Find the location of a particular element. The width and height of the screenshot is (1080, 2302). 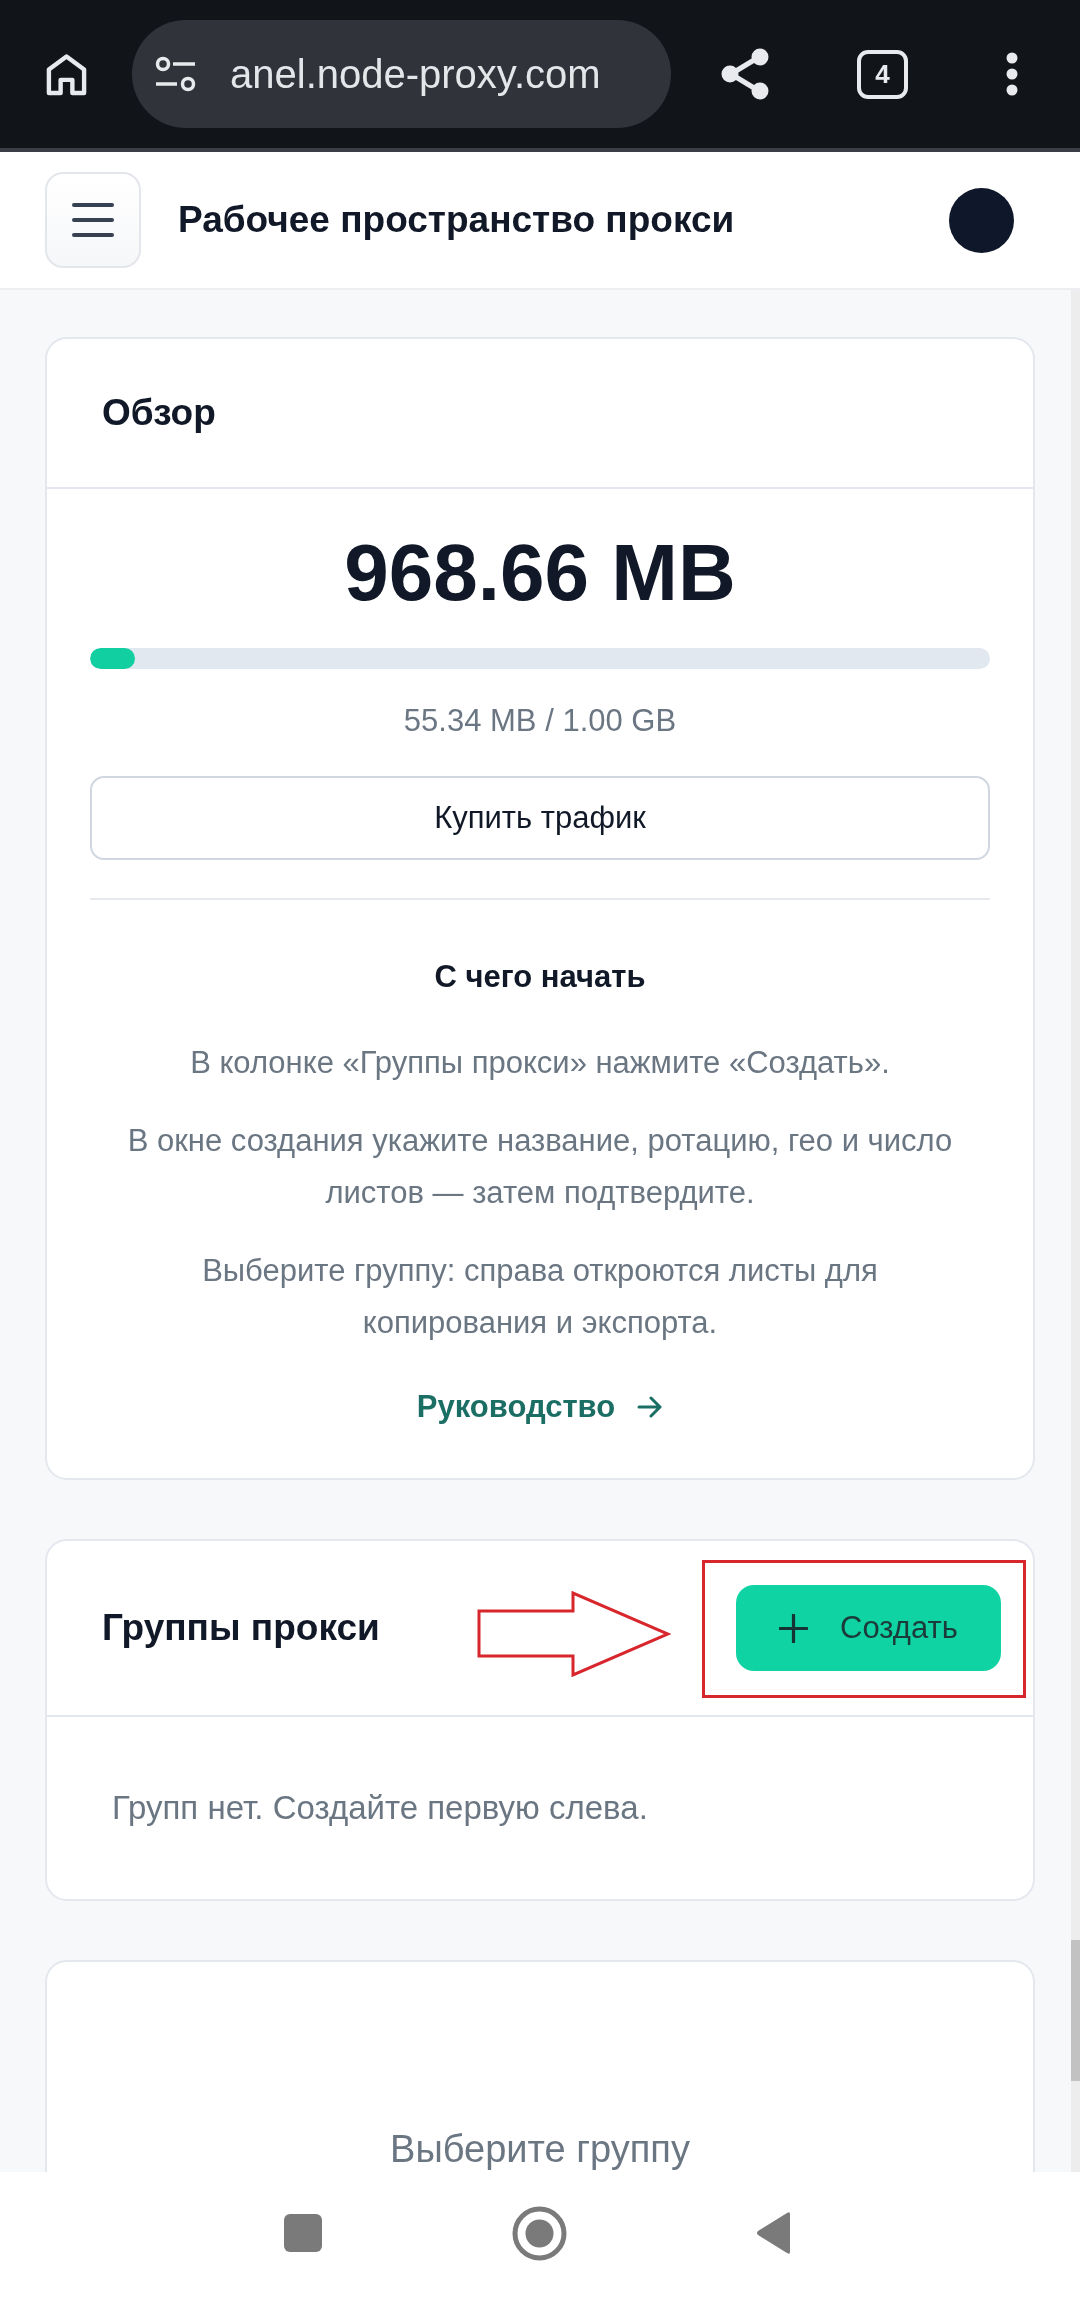

remaining-traffic: 968.66 MB is located at coordinates (540, 573).